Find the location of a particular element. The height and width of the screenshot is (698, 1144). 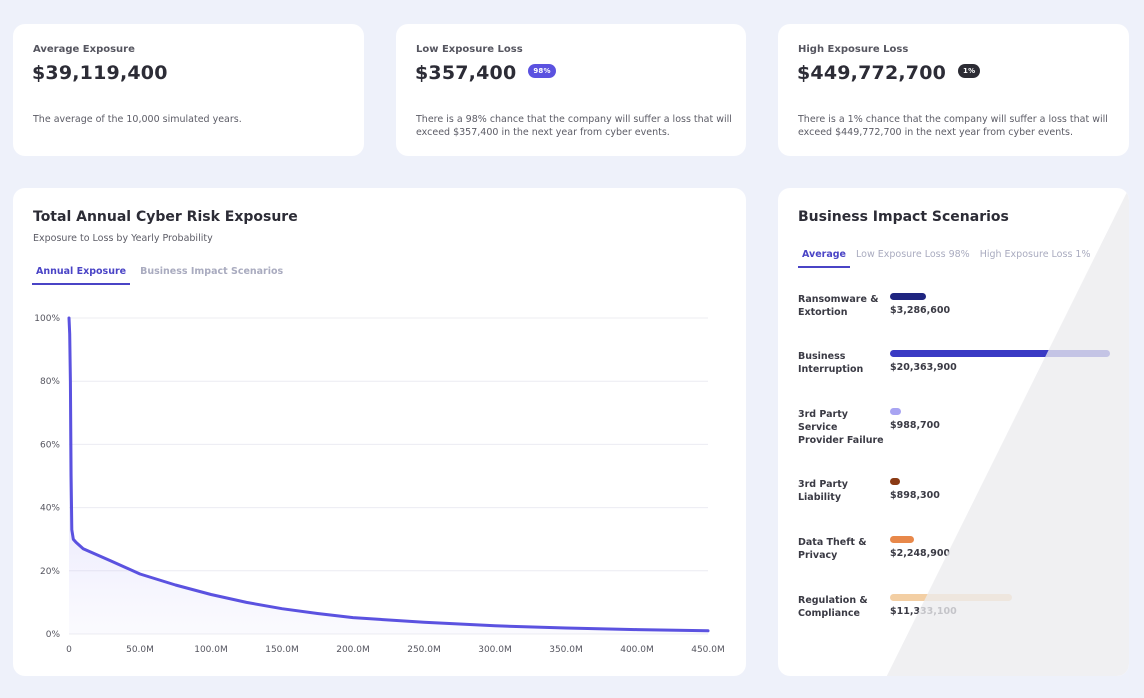

y-tick-label: 40% is located at coordinates (50, 509).